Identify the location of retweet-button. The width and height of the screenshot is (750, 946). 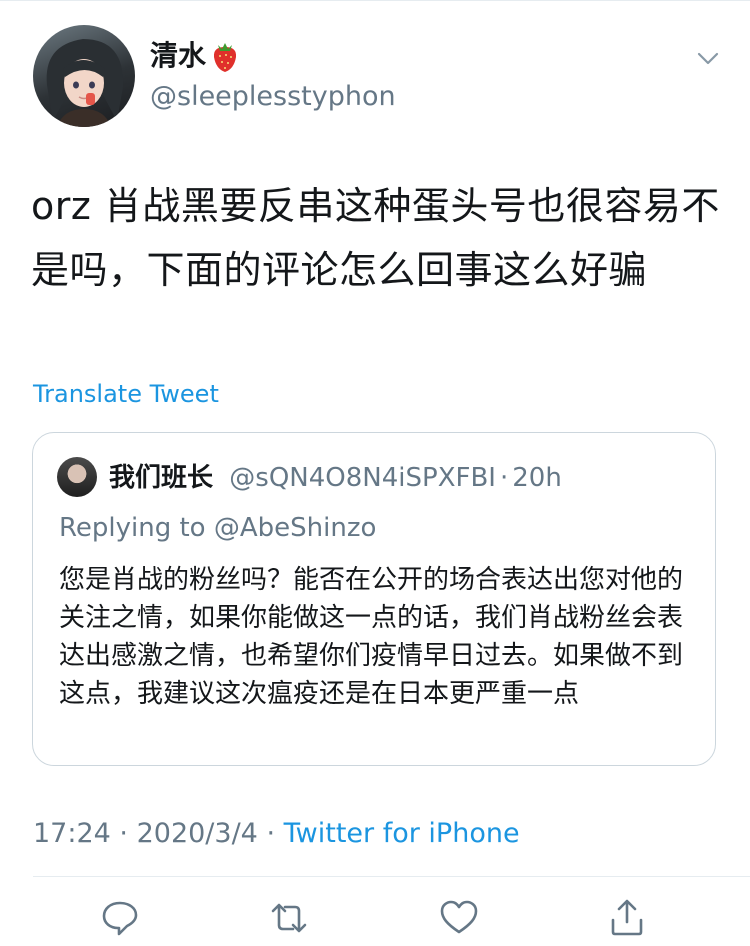
(289, 918).